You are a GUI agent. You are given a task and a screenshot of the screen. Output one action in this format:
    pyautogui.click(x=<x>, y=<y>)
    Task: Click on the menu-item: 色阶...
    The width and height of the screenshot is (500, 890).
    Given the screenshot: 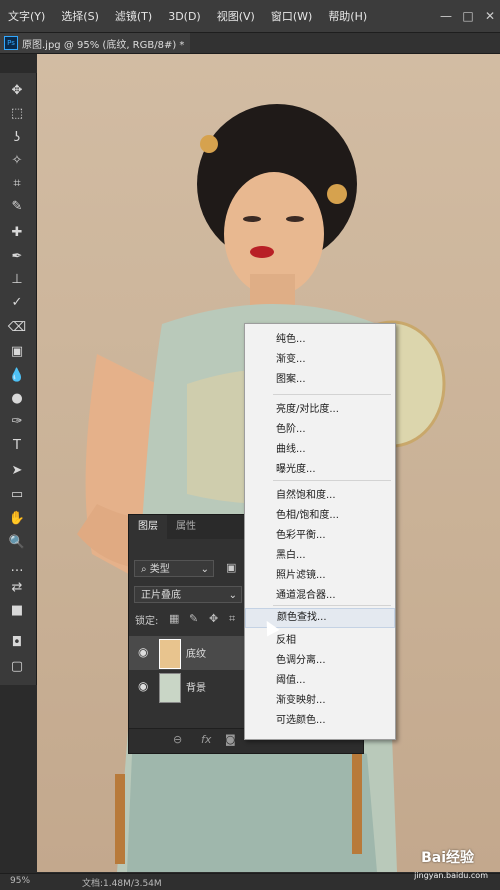 What is the action you would take?
    pyautogui.click(x=320, y=430)
    